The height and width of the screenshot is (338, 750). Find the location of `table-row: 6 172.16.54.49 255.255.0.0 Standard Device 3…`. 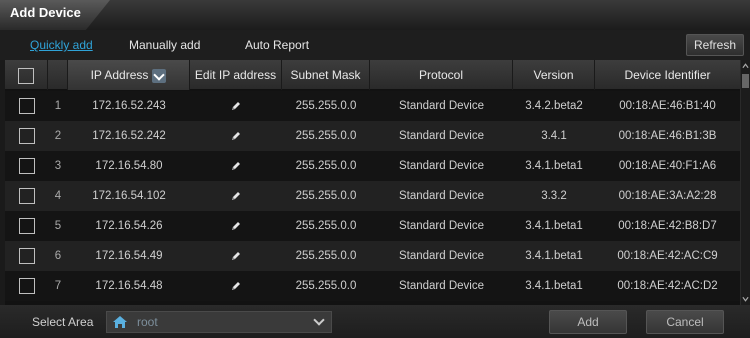

table-row: 6 172.16.54.49 255.255.0.0 Standard Device 3… is located at coordinates (372, 256).